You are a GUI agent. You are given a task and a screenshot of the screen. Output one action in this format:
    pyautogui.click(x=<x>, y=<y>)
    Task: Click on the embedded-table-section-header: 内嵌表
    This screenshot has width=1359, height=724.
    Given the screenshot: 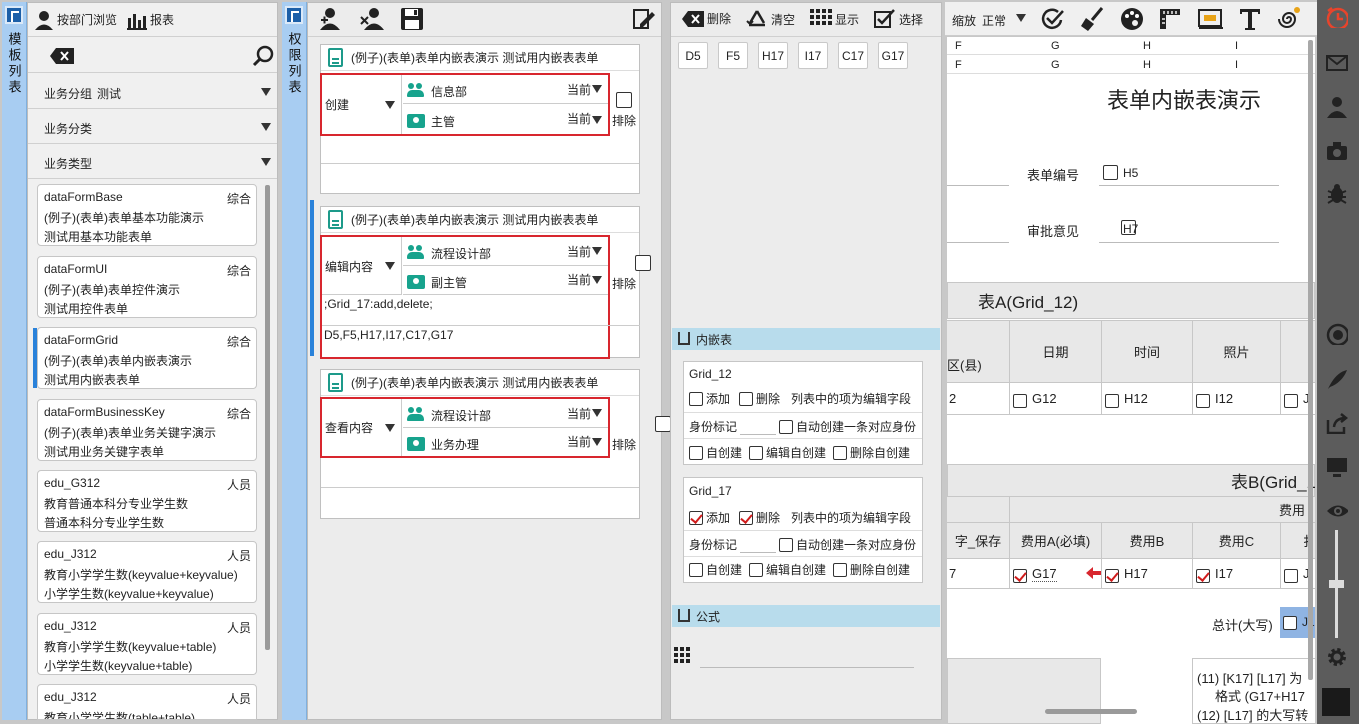 What is the action you would take?
    pyautogui.click(x=806, y=339)
    